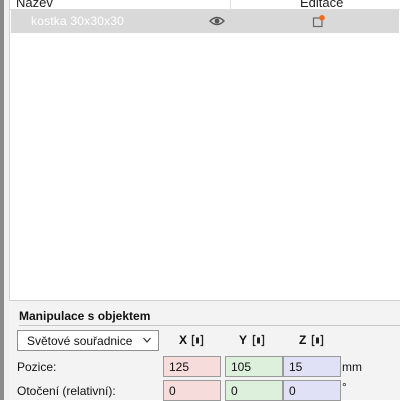 This screenshot has width=400, height=401. I want to click on rotation-z-input: 0, so click(312, 390).